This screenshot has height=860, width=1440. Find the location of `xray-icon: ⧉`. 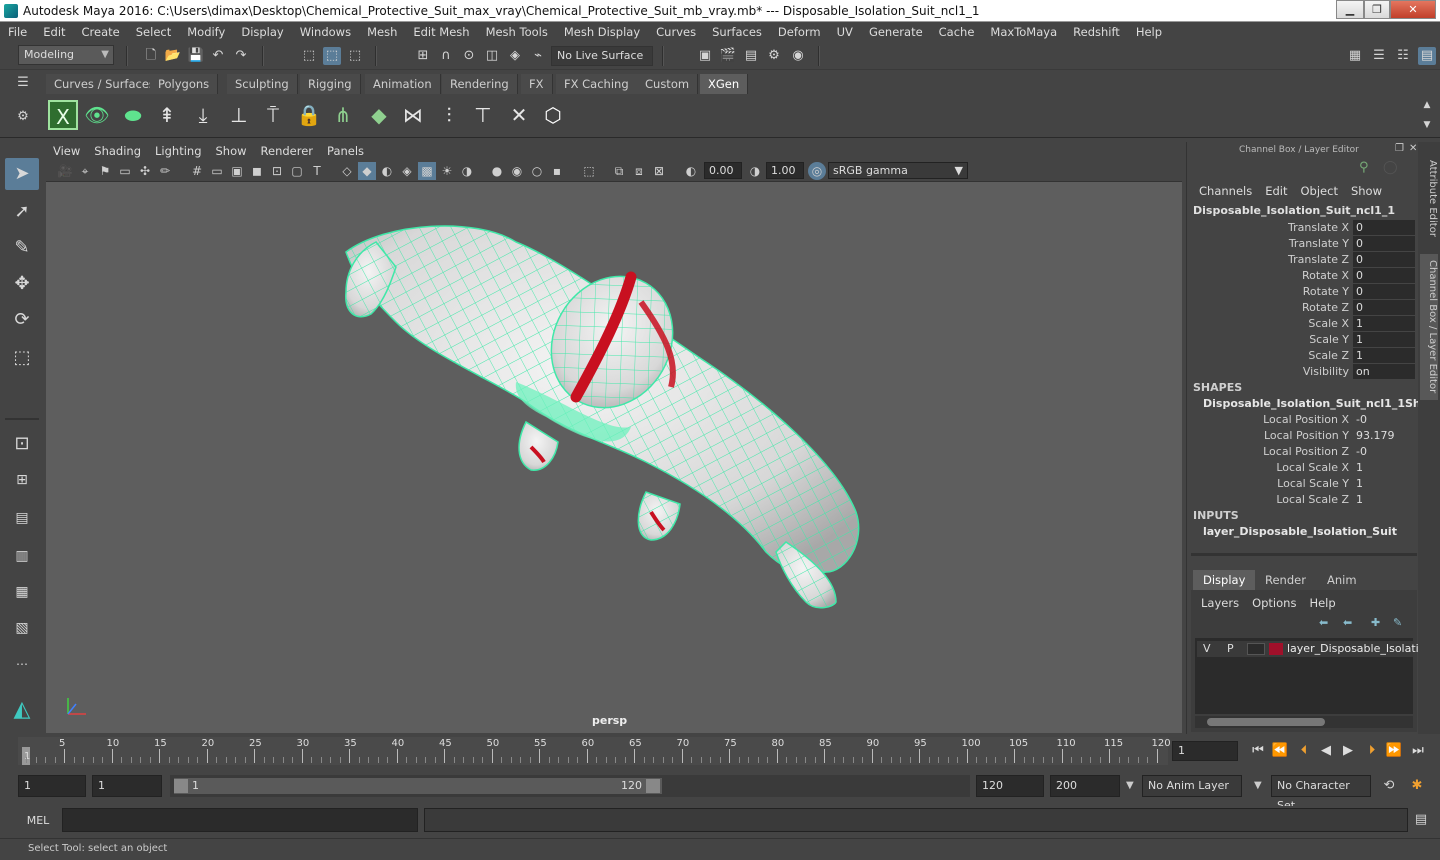

xray-icon: ⧉ is located at coordinates (619, 171).